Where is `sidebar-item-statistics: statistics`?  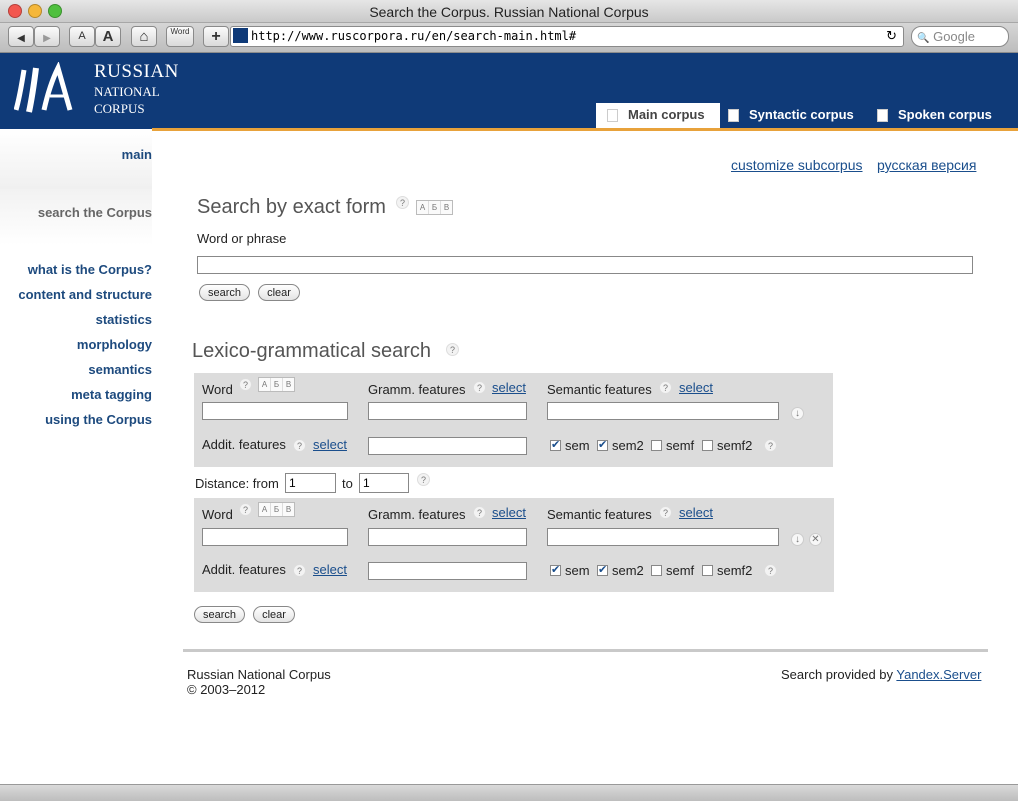
sidebar-item-statistics: statistics is located at coordinates (124, 319).